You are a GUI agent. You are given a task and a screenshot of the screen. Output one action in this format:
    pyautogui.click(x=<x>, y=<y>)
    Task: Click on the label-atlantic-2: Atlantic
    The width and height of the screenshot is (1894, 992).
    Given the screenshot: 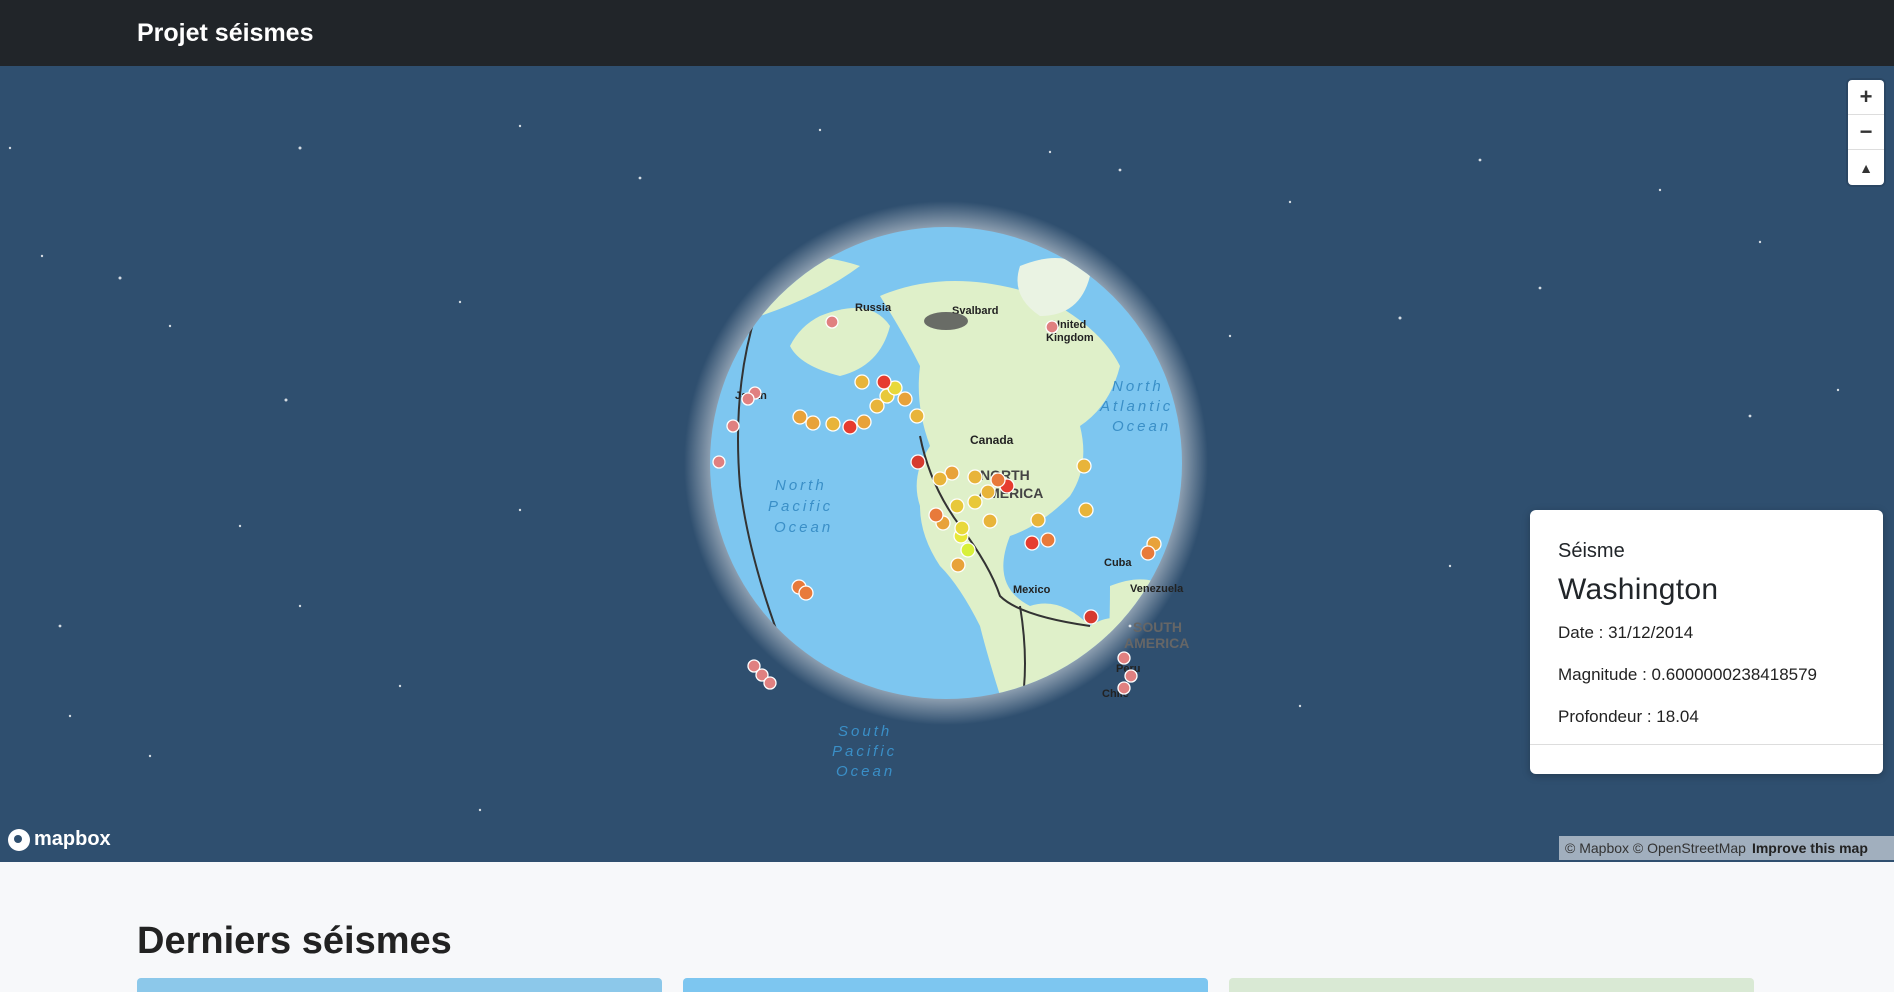 What is the action you would take?
    pyautogui.click(x=1136, y=406)
    